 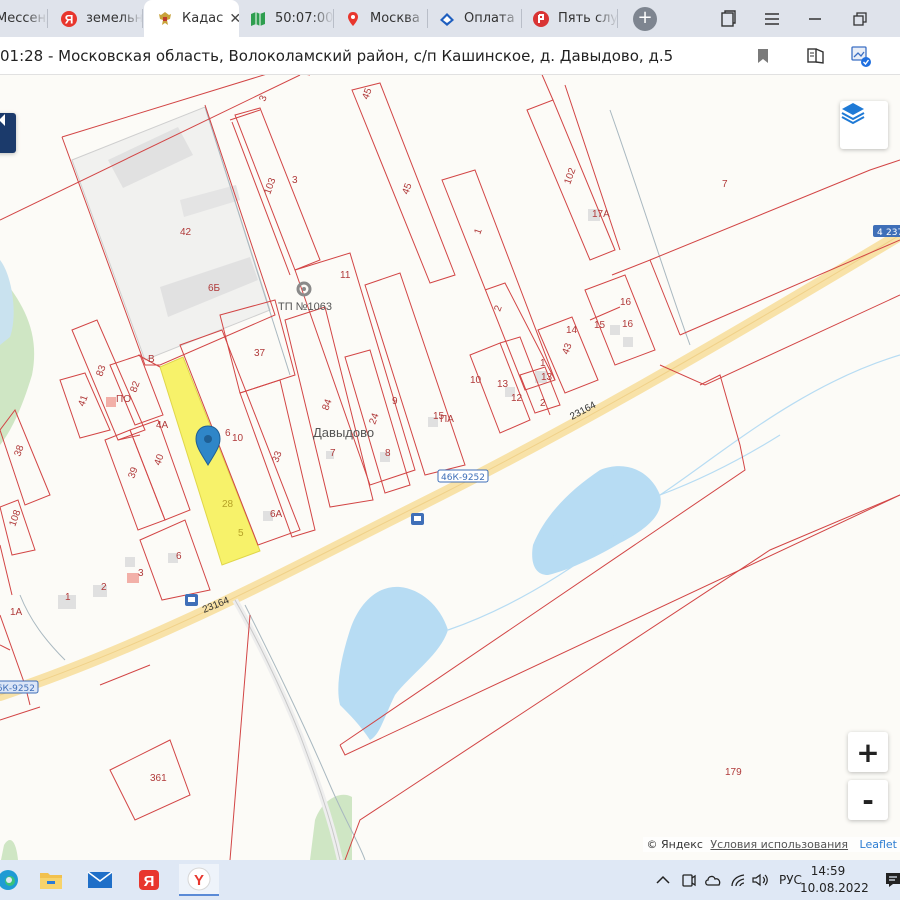 What do you see at coordinates (733, 772) in the screenshot?
I see `parcel-number-label: 179` at bounding box center [733, 772].